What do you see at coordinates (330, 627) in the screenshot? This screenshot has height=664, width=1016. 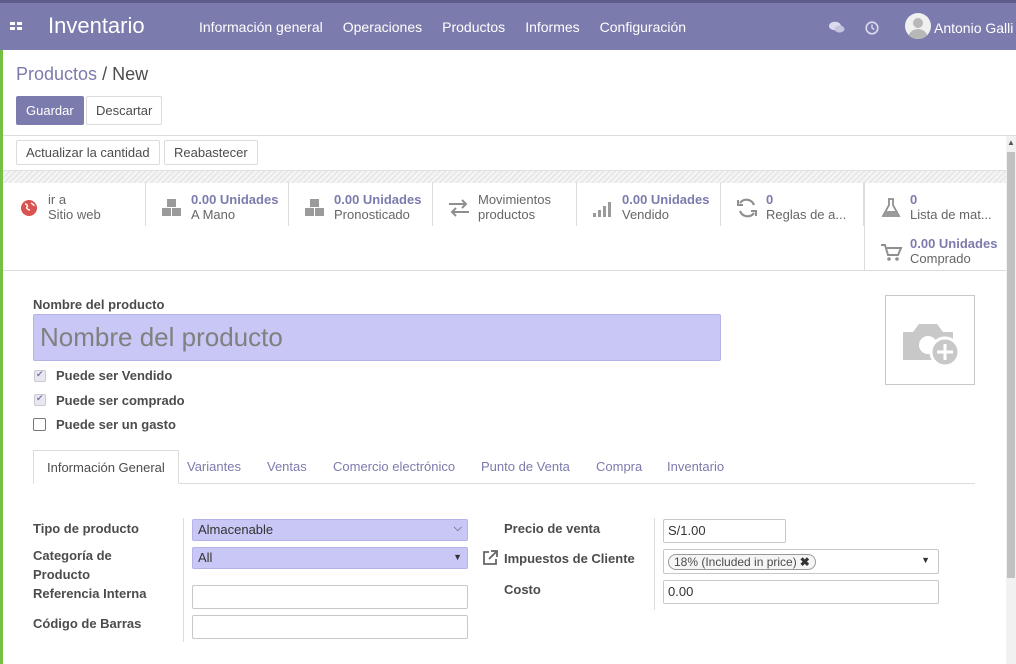 I see `barcode-input` at bounding box center [330, 627].